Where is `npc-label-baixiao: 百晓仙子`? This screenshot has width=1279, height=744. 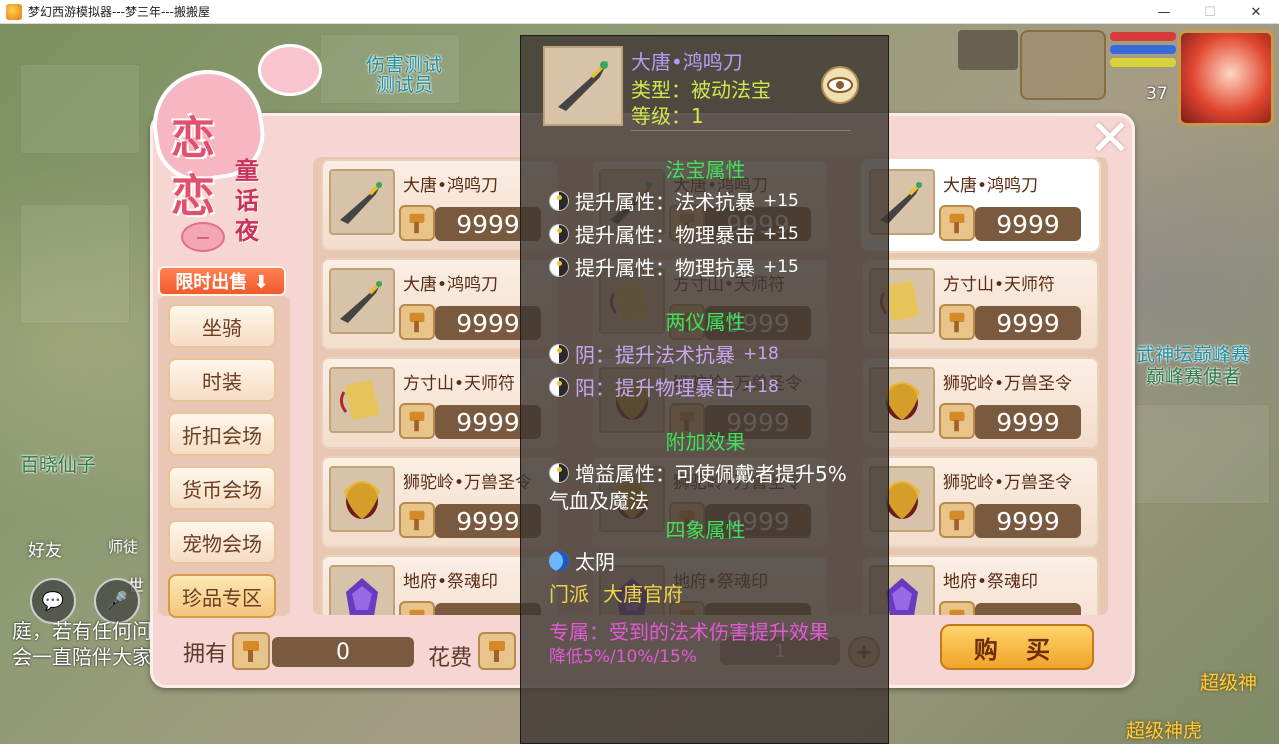
npc-label-baixiao: 百晓仙子 is located at coordinates (58, 463).